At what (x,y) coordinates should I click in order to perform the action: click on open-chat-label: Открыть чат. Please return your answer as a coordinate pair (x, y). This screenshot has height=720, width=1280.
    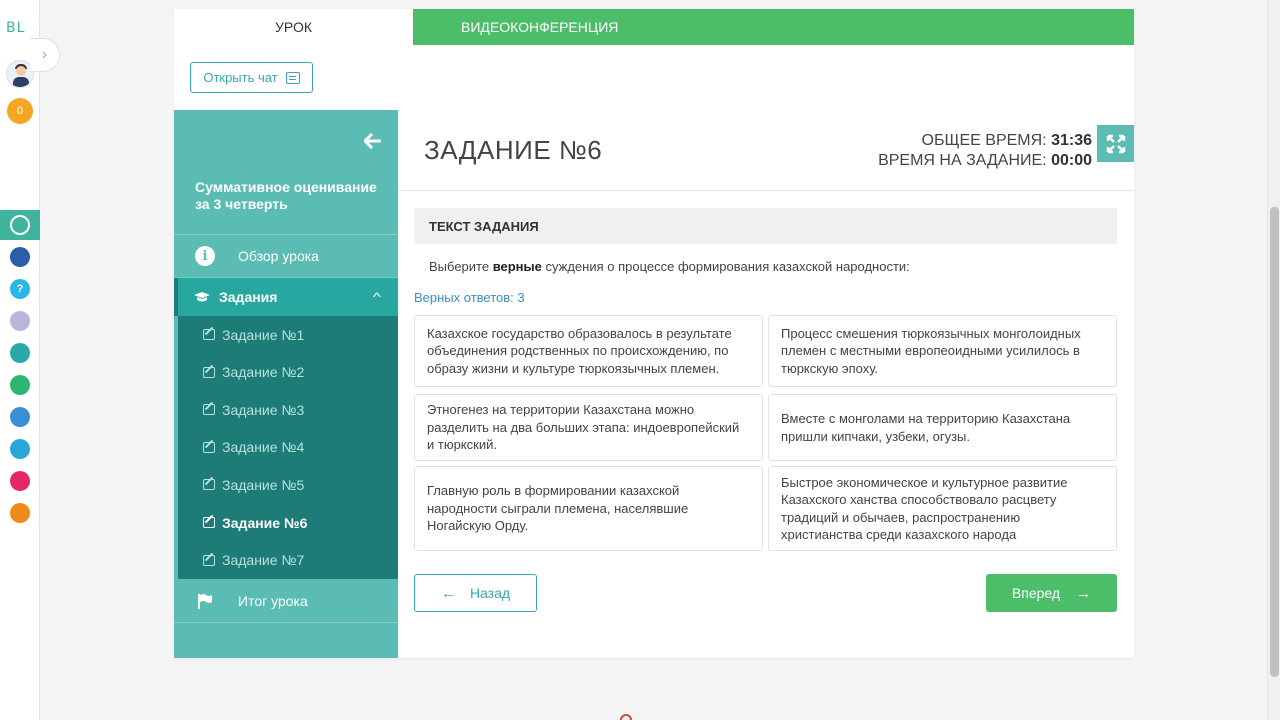
    Looking at the image, I should click on (240, 77).